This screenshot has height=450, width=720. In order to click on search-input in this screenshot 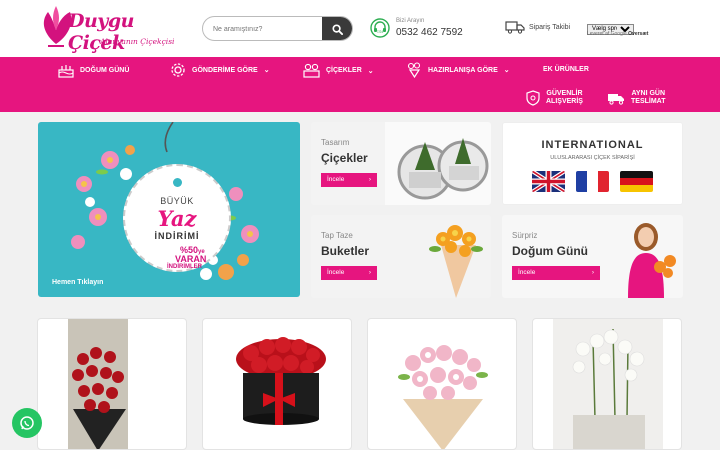, I will do `click(267, 29)`.